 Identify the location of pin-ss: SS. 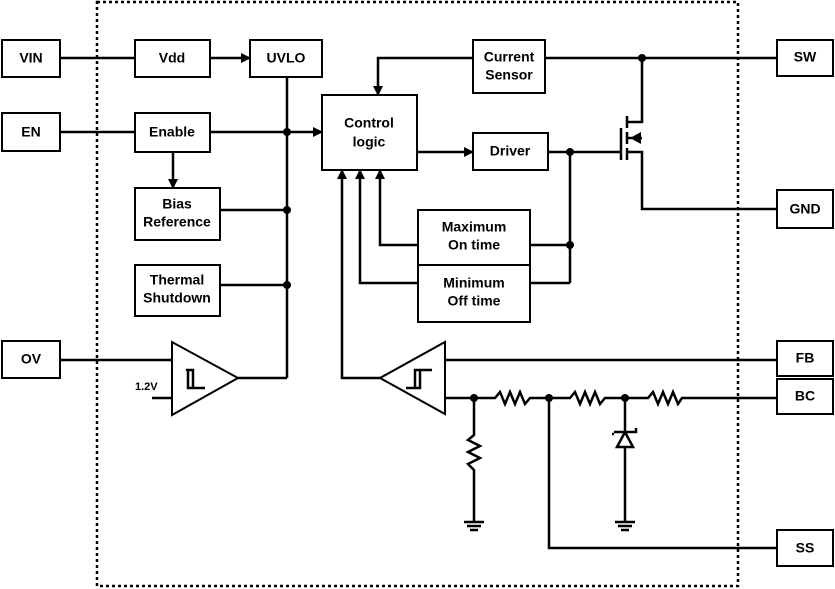
(805, 548).